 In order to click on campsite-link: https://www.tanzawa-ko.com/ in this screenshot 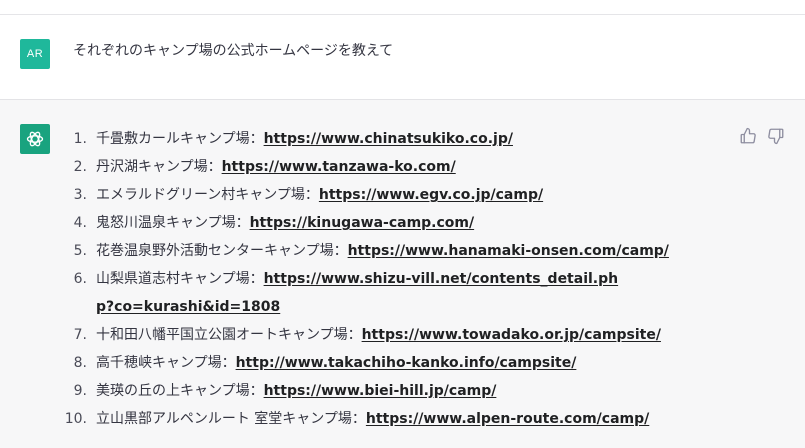, I will do `click(339, 167)`.